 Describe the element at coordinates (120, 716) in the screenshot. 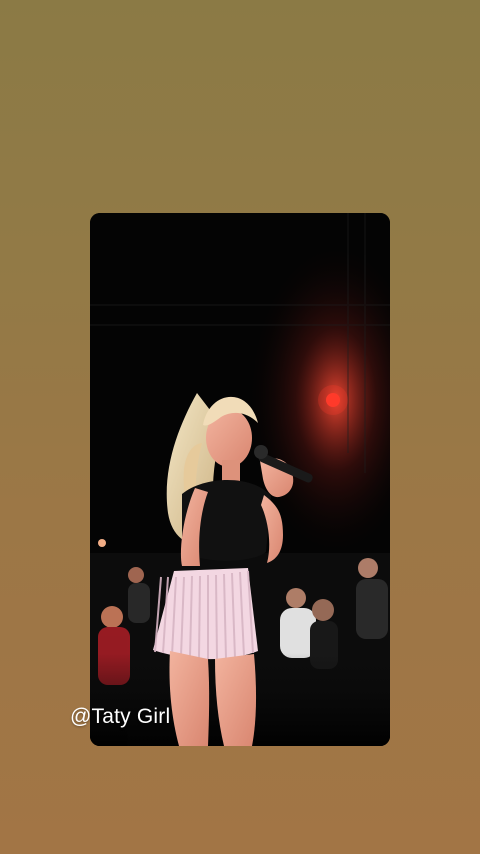

I see `watermark-text: @Taty Girl` at that location.